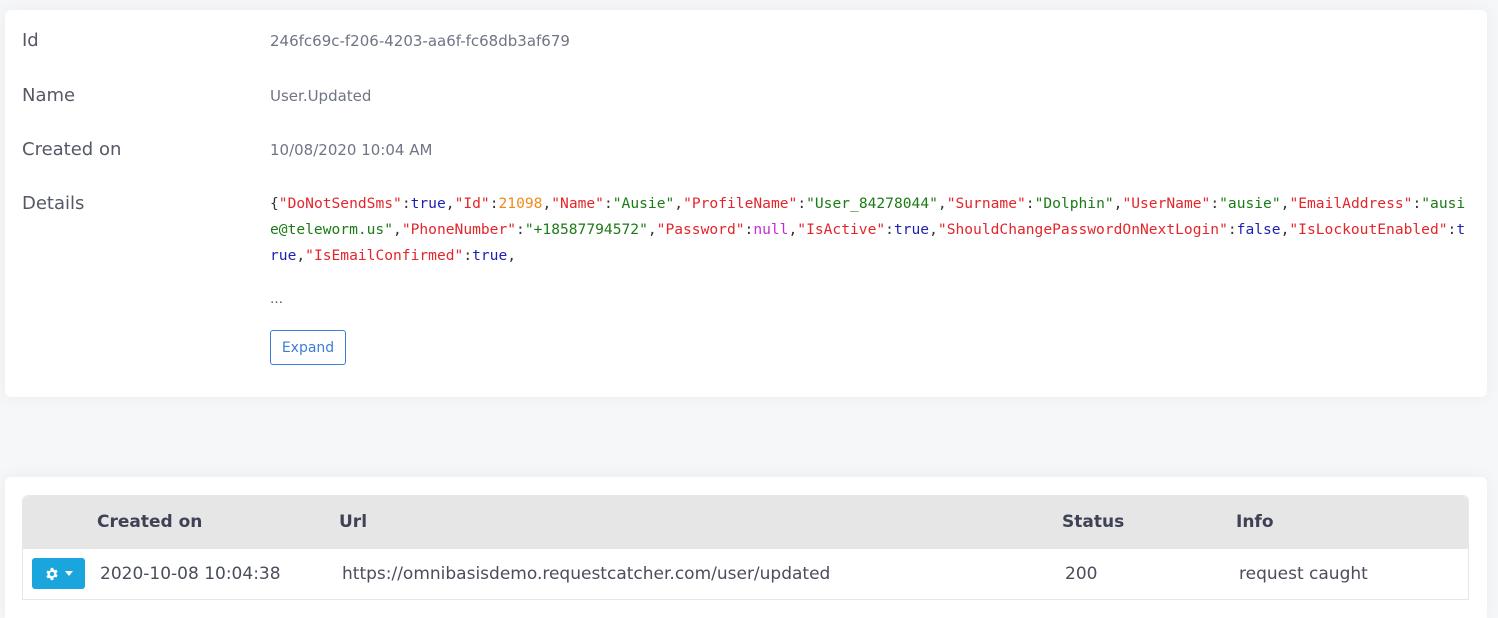 Image resolution: width=1498 pixels, height=618 pixels. I want to click on created-on-value: 10/08/2020 10:04 AM, so click(351, 150).